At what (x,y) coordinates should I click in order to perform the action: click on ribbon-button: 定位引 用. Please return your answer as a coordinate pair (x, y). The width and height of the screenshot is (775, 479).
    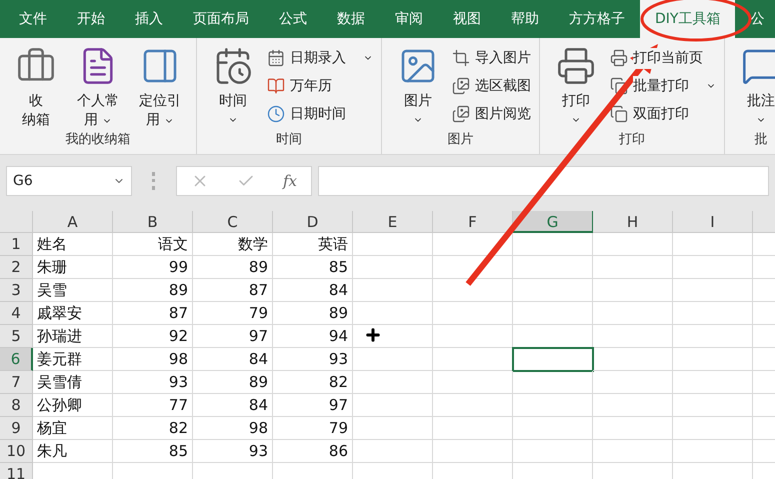
    Looking at the image, I should click on (160, 86).